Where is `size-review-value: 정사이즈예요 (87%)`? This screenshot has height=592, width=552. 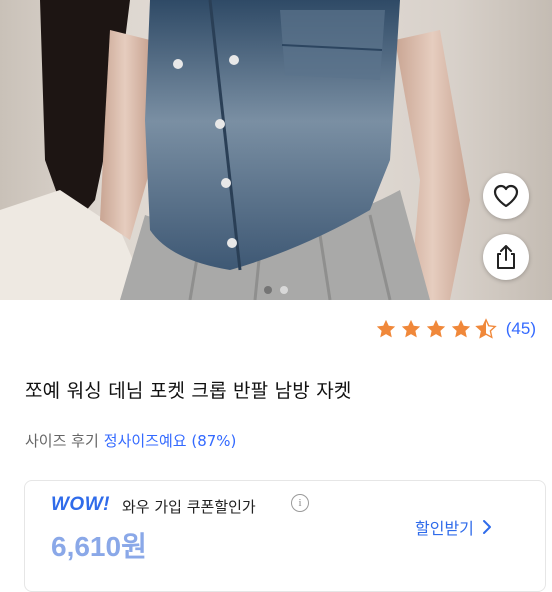 size-review-value: 정사이즈예요 (87%) is located at coordinates (170, 441).